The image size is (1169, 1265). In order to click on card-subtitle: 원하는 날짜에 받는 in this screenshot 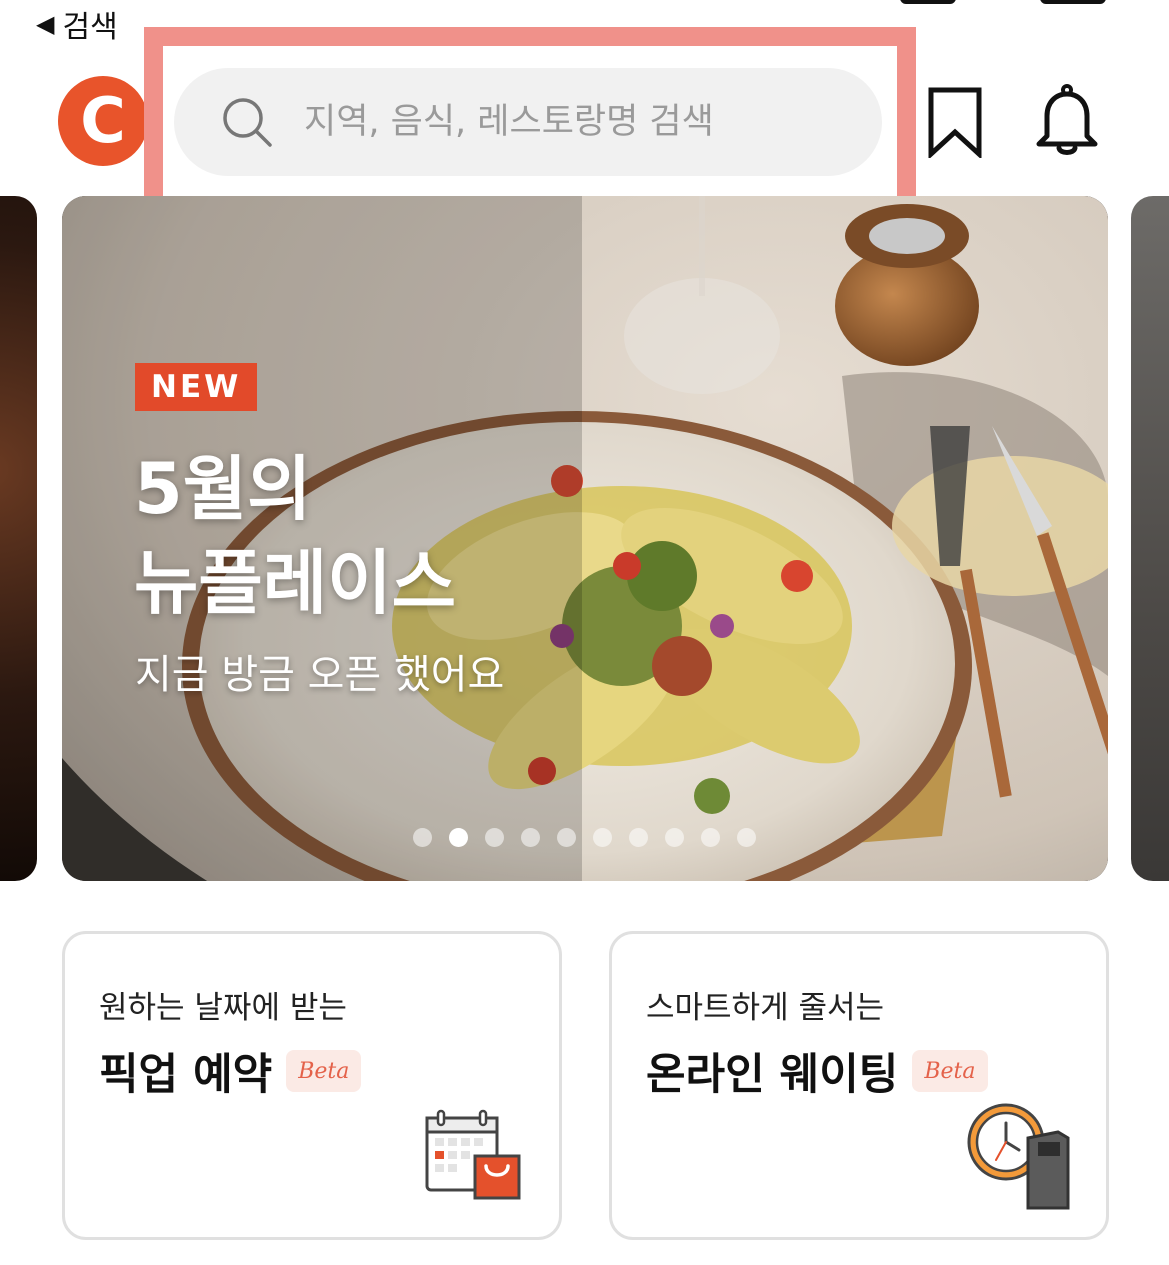, I will do `click(223, 1008)`.